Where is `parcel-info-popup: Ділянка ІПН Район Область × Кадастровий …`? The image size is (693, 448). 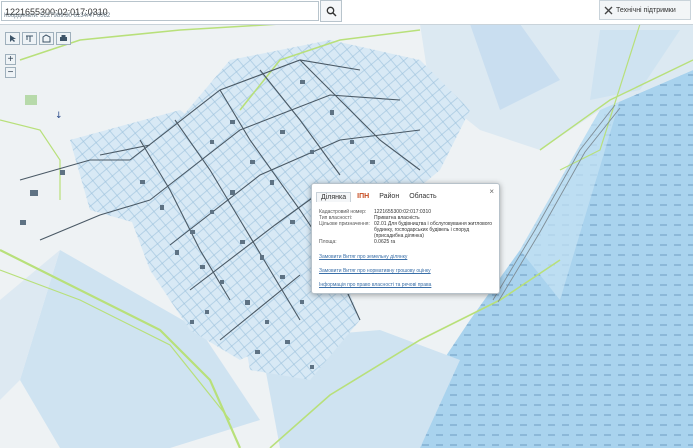 parcel-info-popup: Ділянка ІПН Район Область × Кадастровий … is located at coordinates (405, 238).